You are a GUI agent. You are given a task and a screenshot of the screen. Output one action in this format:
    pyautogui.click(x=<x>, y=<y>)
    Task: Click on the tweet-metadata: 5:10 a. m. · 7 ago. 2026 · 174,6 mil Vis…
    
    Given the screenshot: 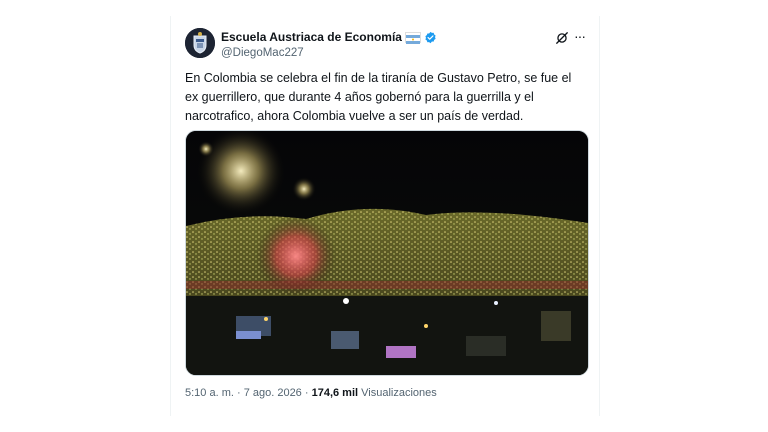 What is the action you would take?
    pyautogui.click(x=311, y=393)
    